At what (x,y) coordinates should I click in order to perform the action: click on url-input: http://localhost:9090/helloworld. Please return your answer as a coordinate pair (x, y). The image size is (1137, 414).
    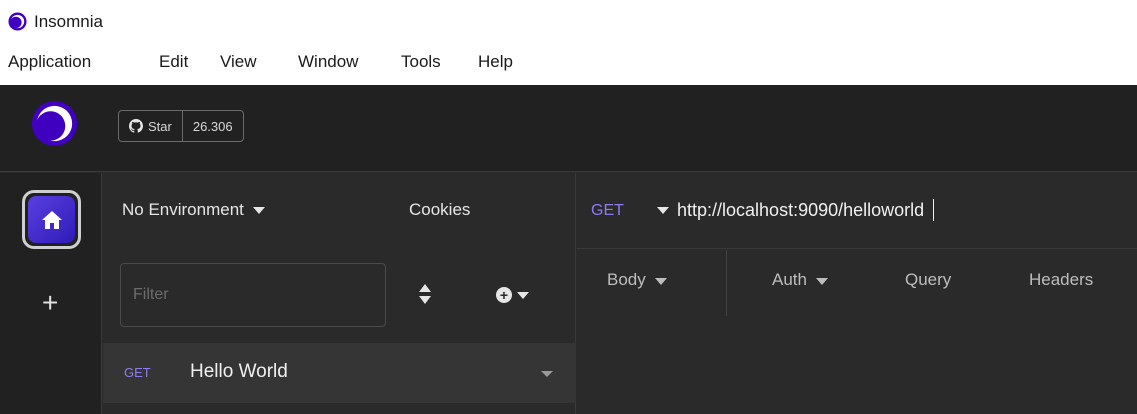
    Looking at the image, I should click on (892, 210).